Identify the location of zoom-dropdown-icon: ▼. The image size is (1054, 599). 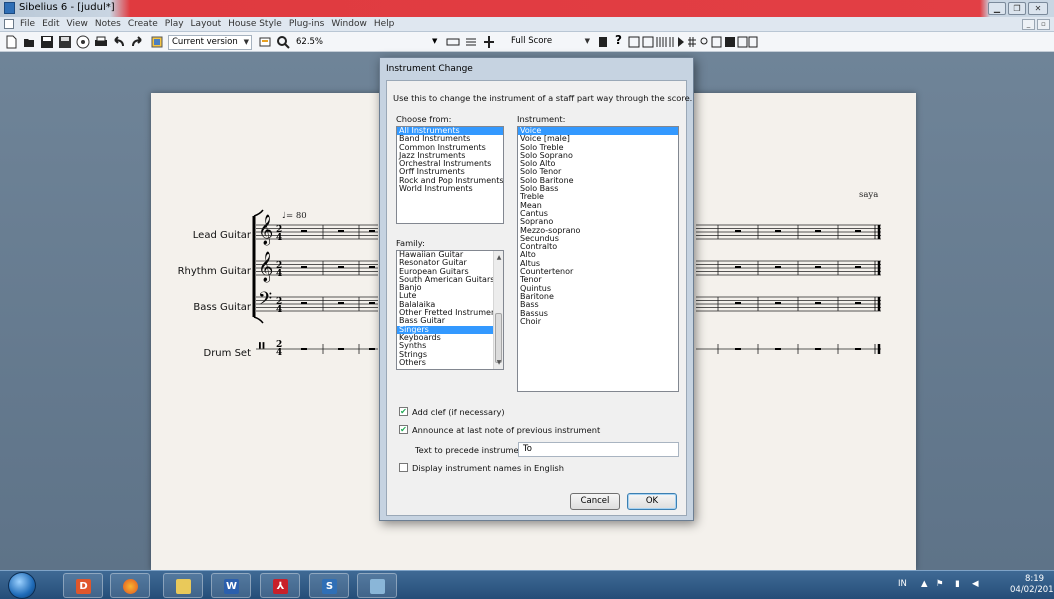
(434, 41).